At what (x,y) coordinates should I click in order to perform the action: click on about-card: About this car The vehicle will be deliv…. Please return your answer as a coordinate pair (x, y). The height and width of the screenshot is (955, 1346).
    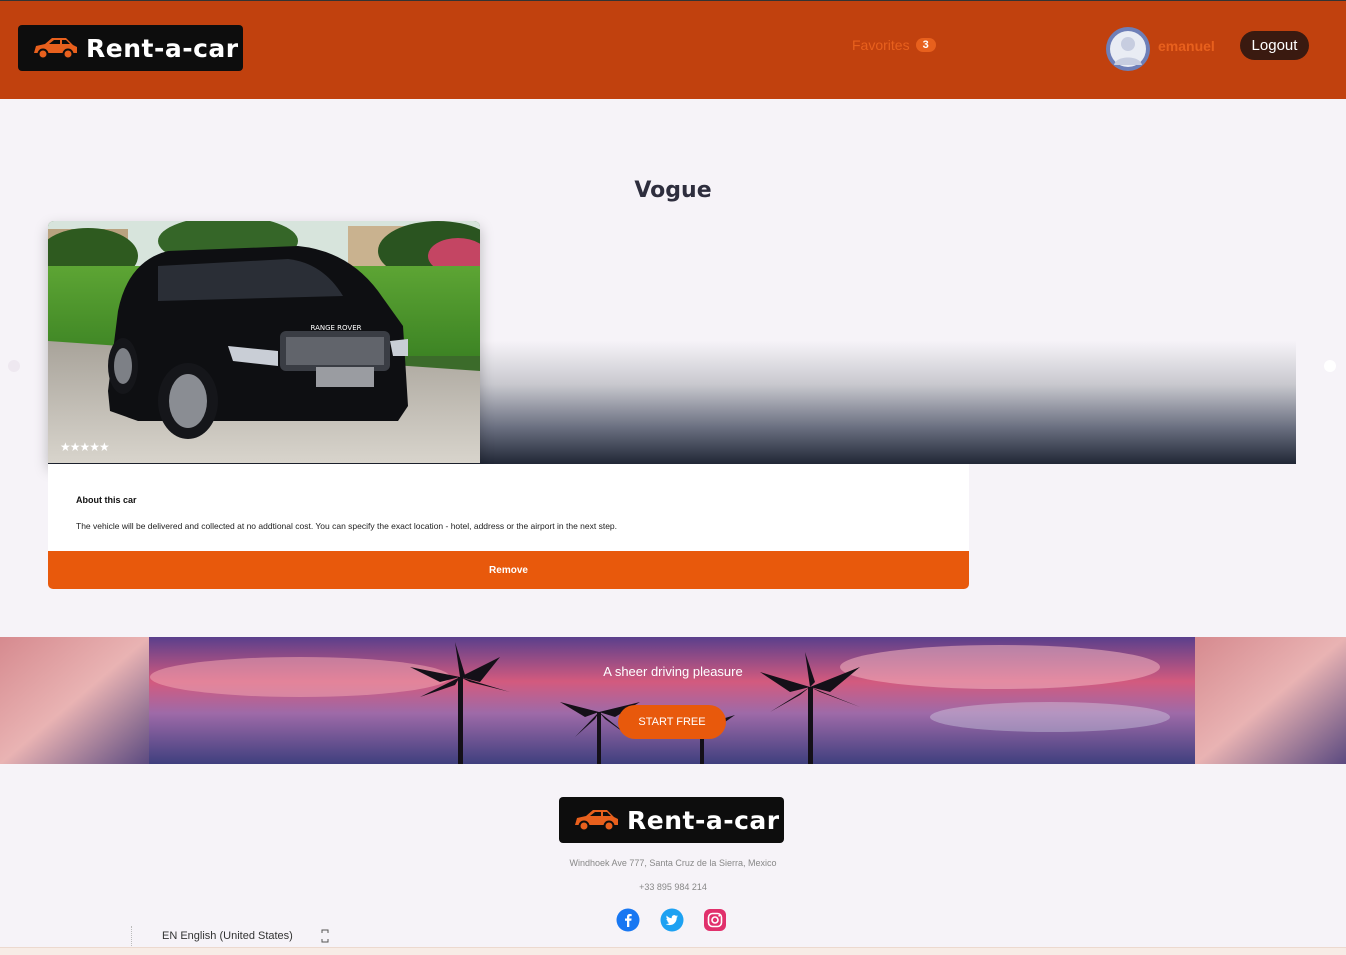
    Looking at the image, I should click on (508, 508).